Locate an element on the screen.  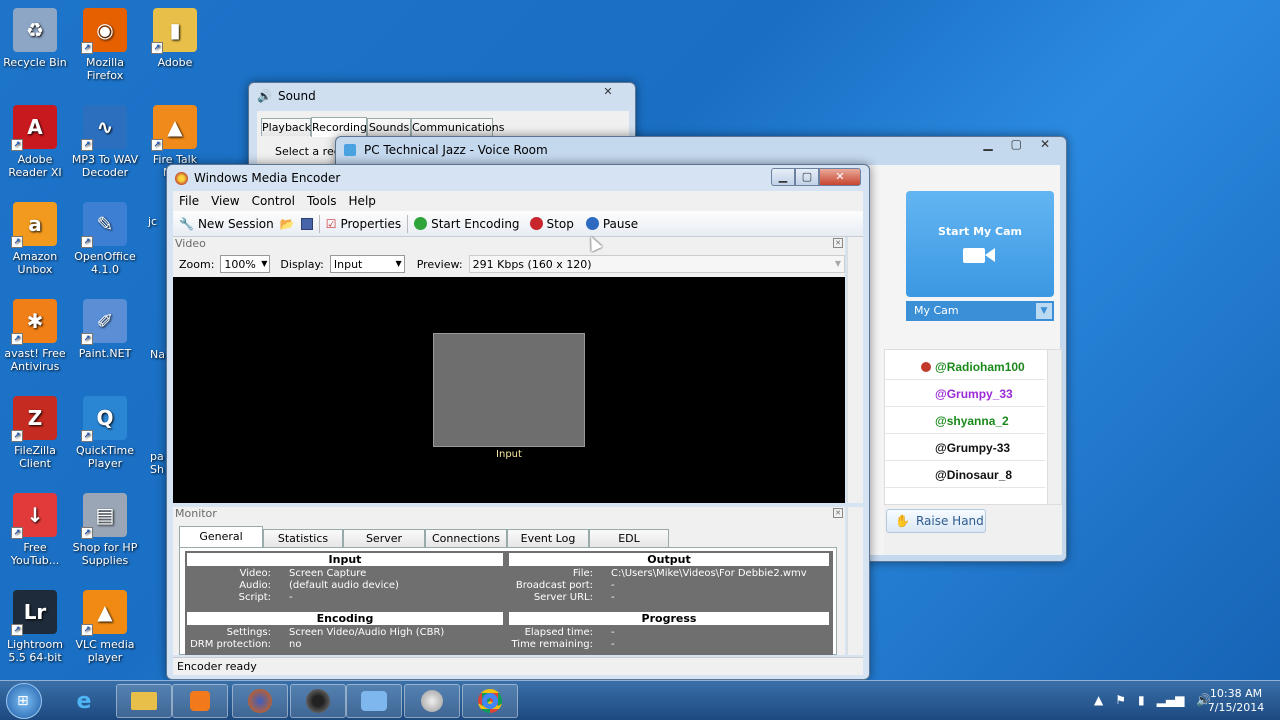
video-scrollbar is located at coordinates (855, 370).